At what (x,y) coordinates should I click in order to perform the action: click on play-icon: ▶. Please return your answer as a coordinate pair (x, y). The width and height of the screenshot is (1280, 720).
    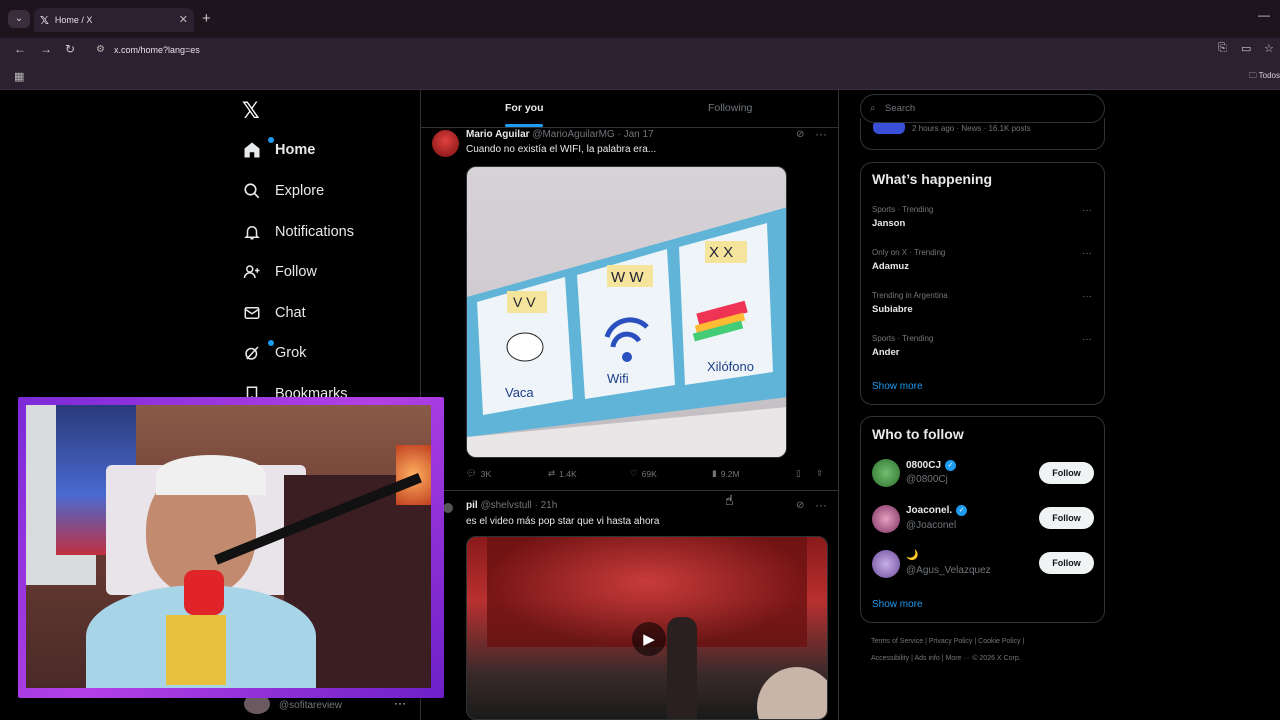
    Looking at the image, I should click on (649, 639).